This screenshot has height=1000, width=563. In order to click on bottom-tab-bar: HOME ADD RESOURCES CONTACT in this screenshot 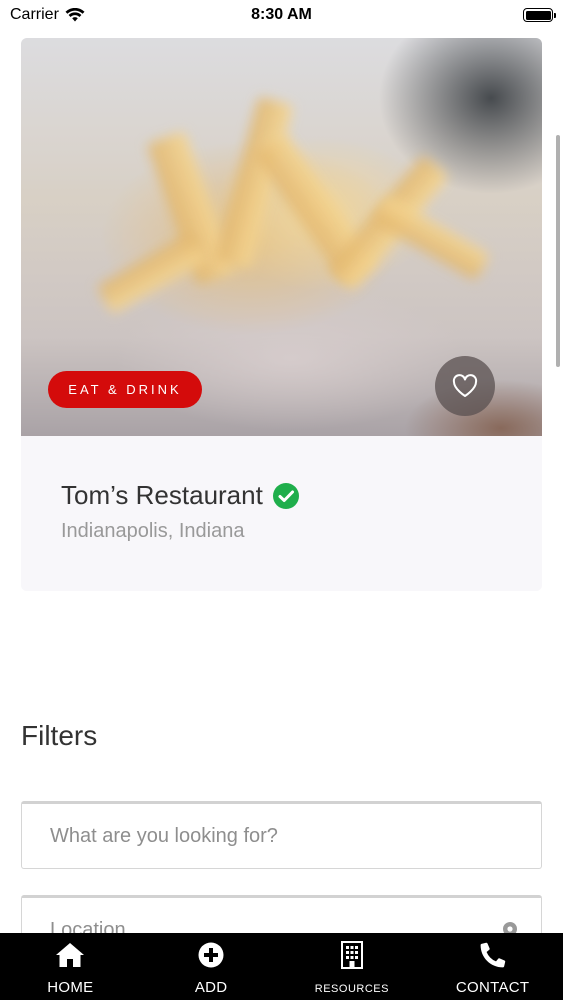, I will do `click(281, 966)`.